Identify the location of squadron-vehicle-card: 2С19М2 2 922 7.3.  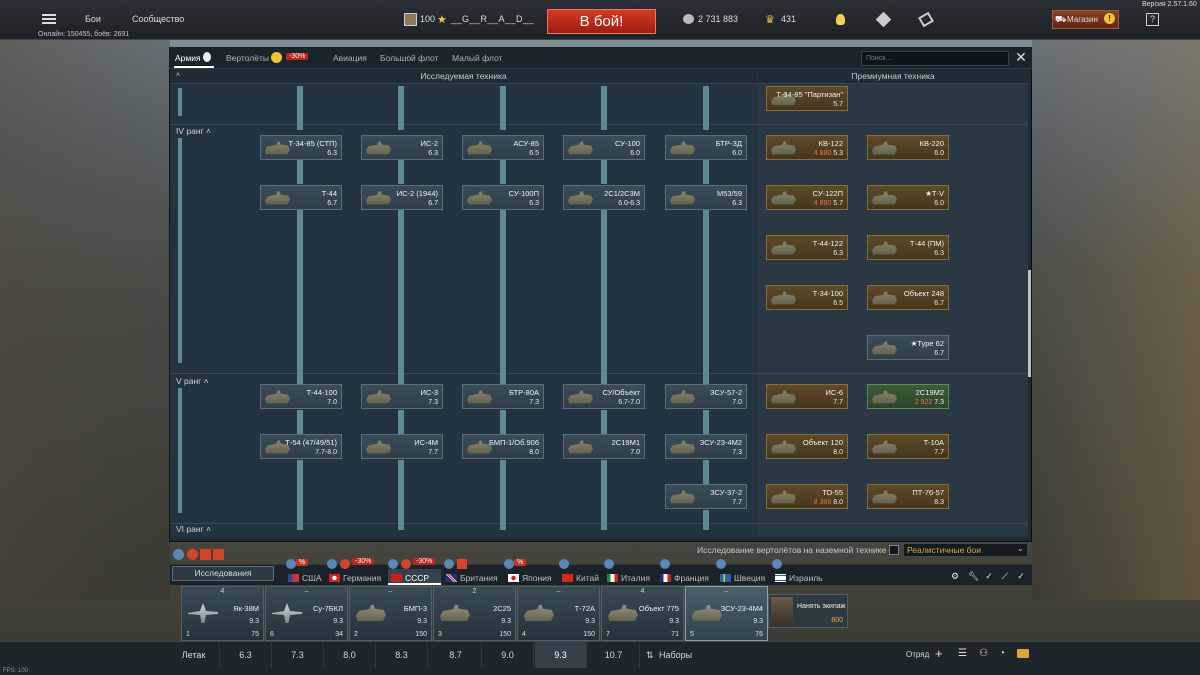
(908, 396).